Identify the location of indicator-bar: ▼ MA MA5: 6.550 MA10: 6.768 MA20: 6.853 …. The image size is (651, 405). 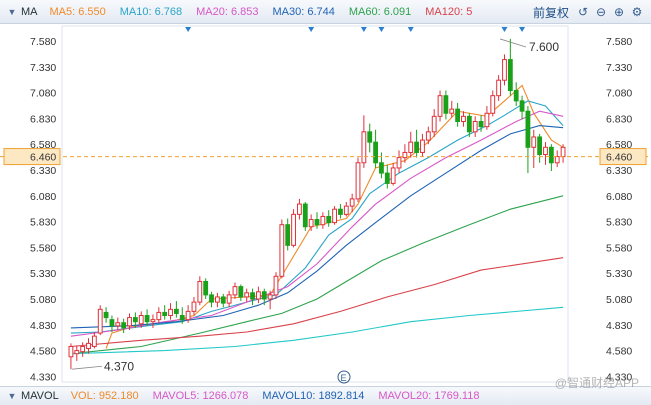
(325, 12).